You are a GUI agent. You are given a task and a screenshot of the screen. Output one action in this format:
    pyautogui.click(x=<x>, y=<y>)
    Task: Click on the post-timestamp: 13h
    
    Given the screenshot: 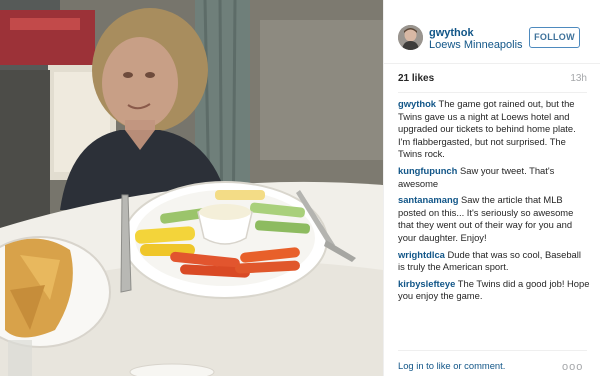 What is the action you would take?
    pyautogui.click(x=578, y=78)
    